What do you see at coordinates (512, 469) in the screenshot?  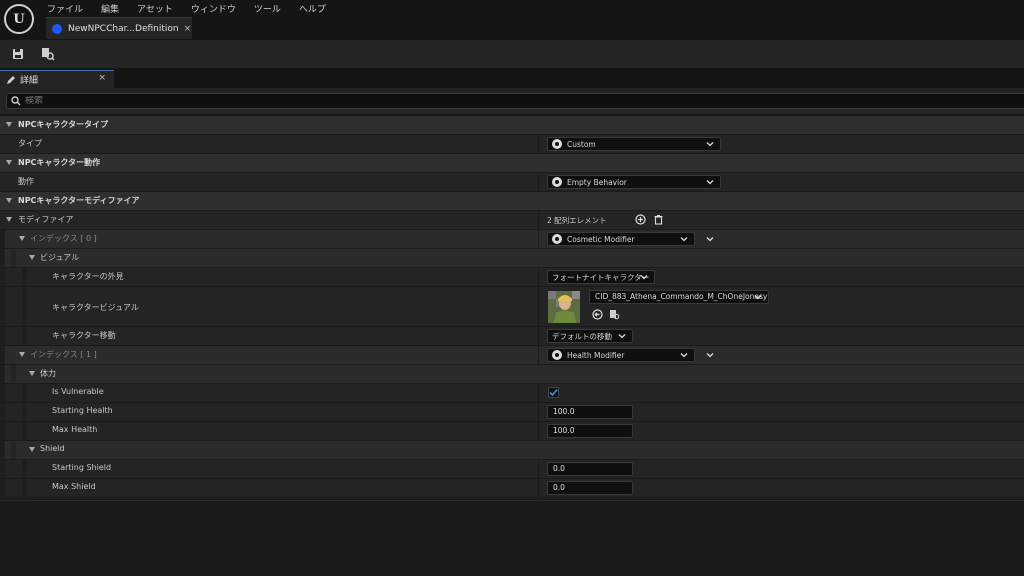 I see `property-starting-shield: Starting Shield 0.0` at bounding box center [512, 469].